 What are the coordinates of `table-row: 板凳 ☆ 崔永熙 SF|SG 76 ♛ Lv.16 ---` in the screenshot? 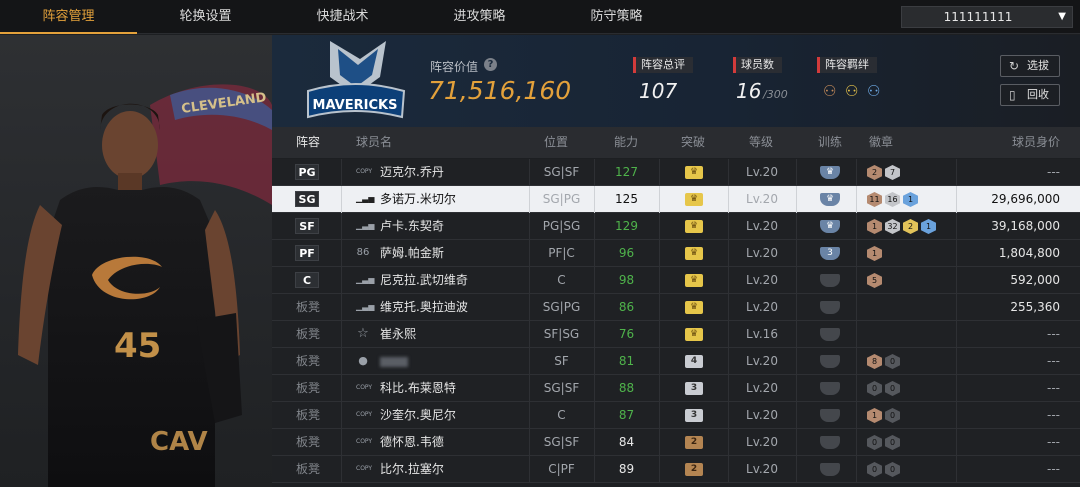 It's located at (676, 334).